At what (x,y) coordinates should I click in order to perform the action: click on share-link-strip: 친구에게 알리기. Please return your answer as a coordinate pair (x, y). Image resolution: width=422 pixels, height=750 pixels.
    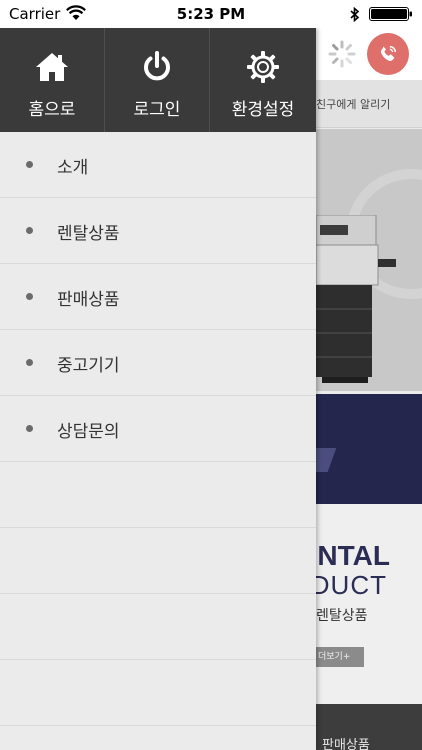
    Looking at the image, I should click on (369, 104).